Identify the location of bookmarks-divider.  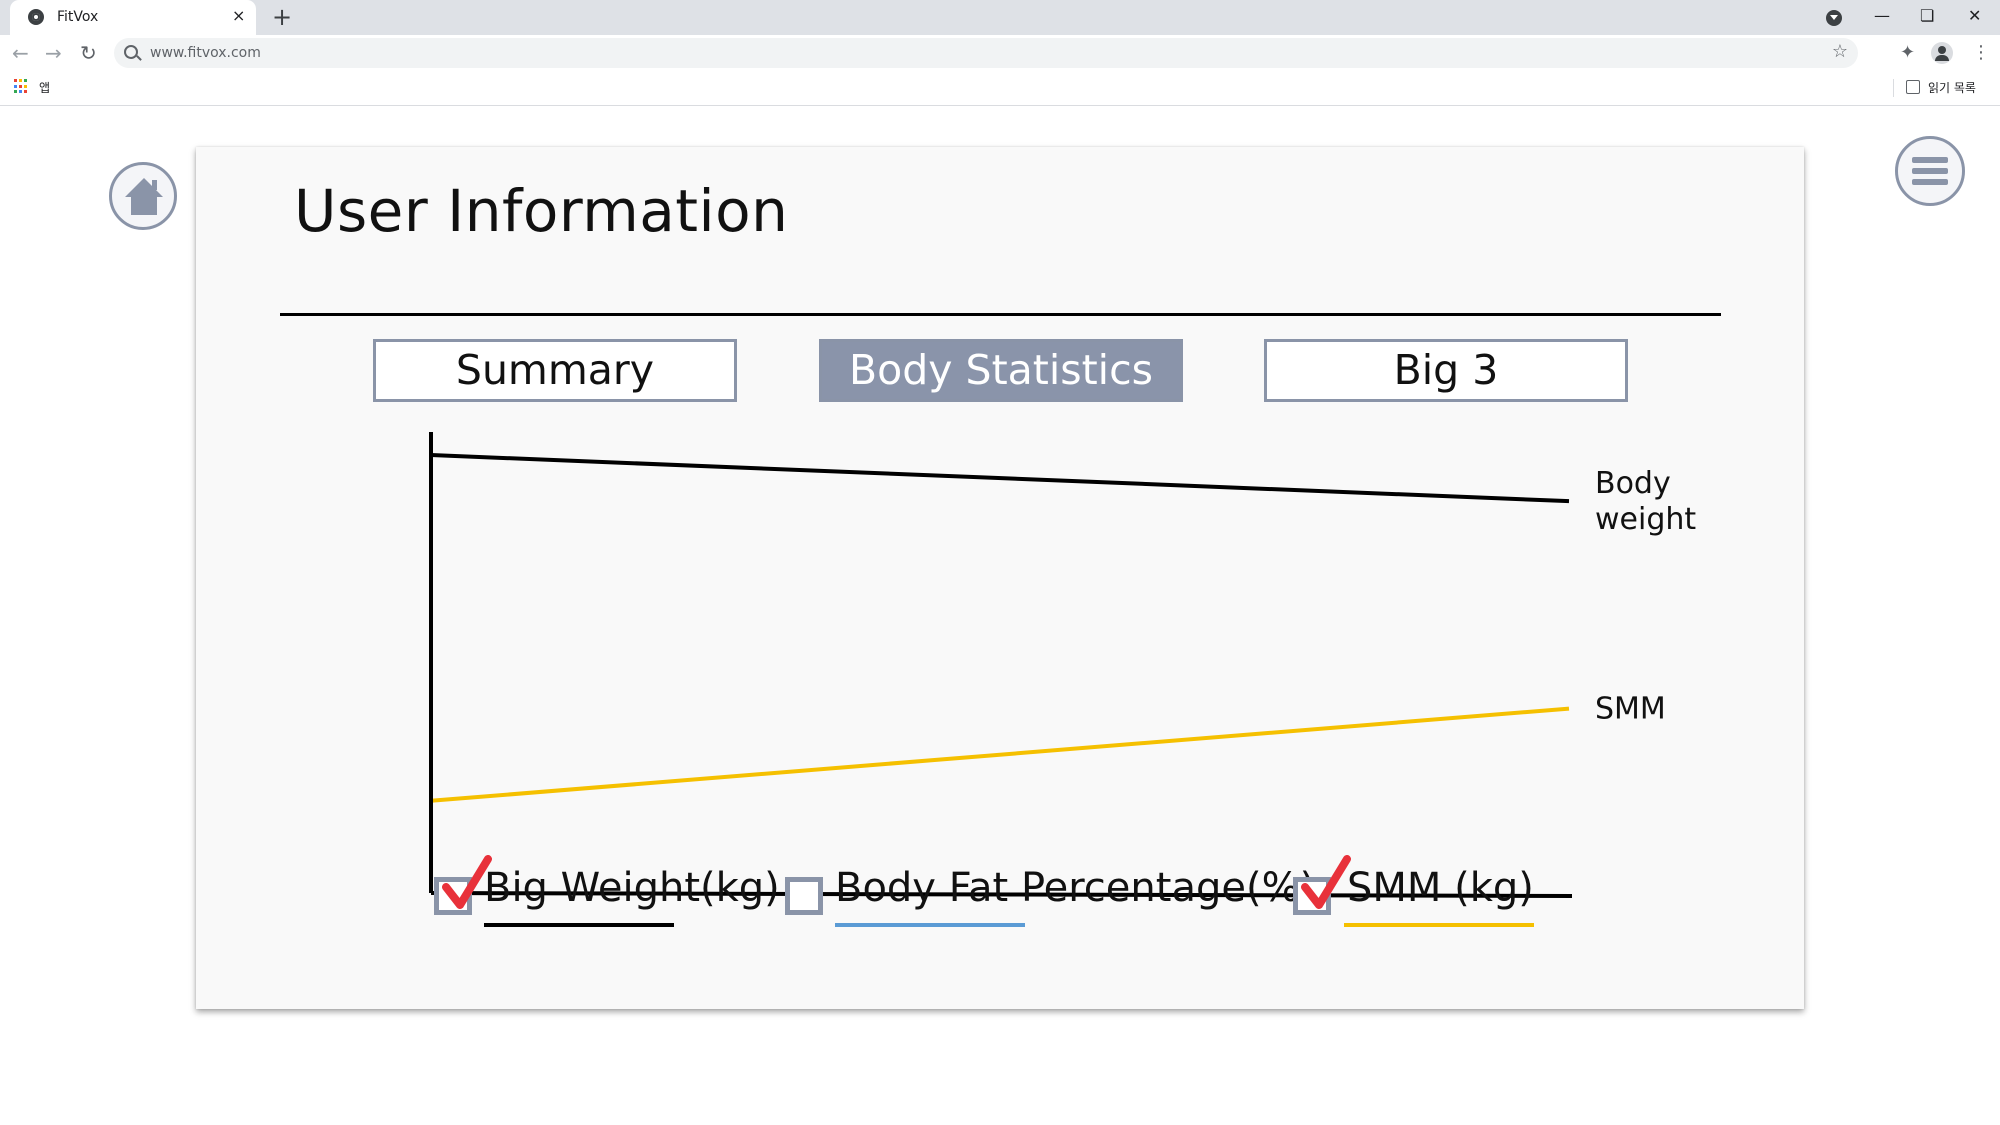
(1893, 88).